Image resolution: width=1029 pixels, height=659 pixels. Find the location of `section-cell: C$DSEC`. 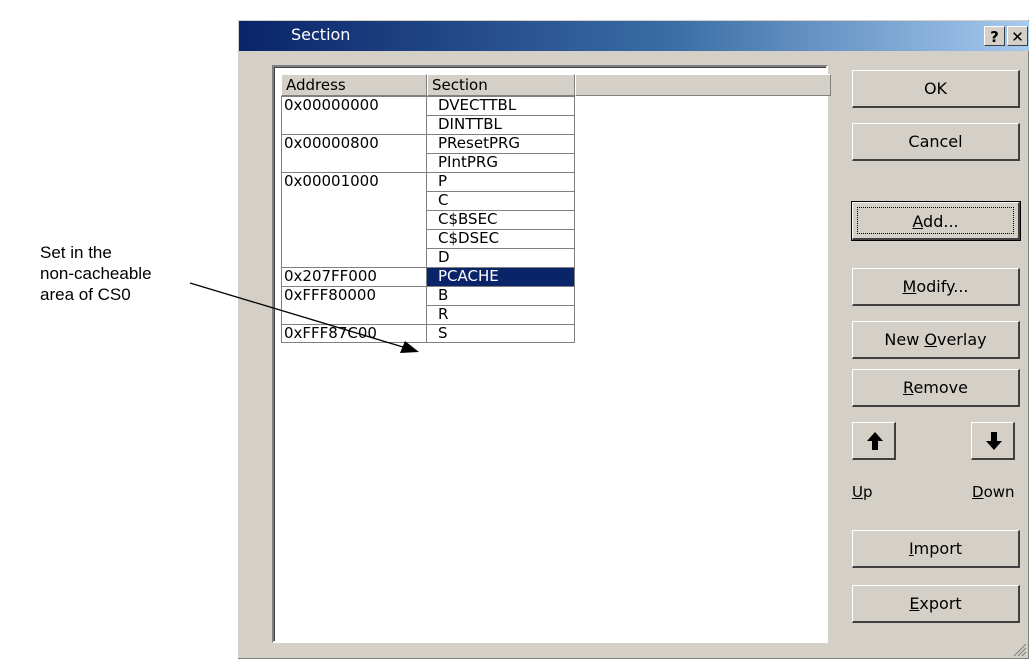

section-cell: C$DSEC is located at coordinates (501, 238).